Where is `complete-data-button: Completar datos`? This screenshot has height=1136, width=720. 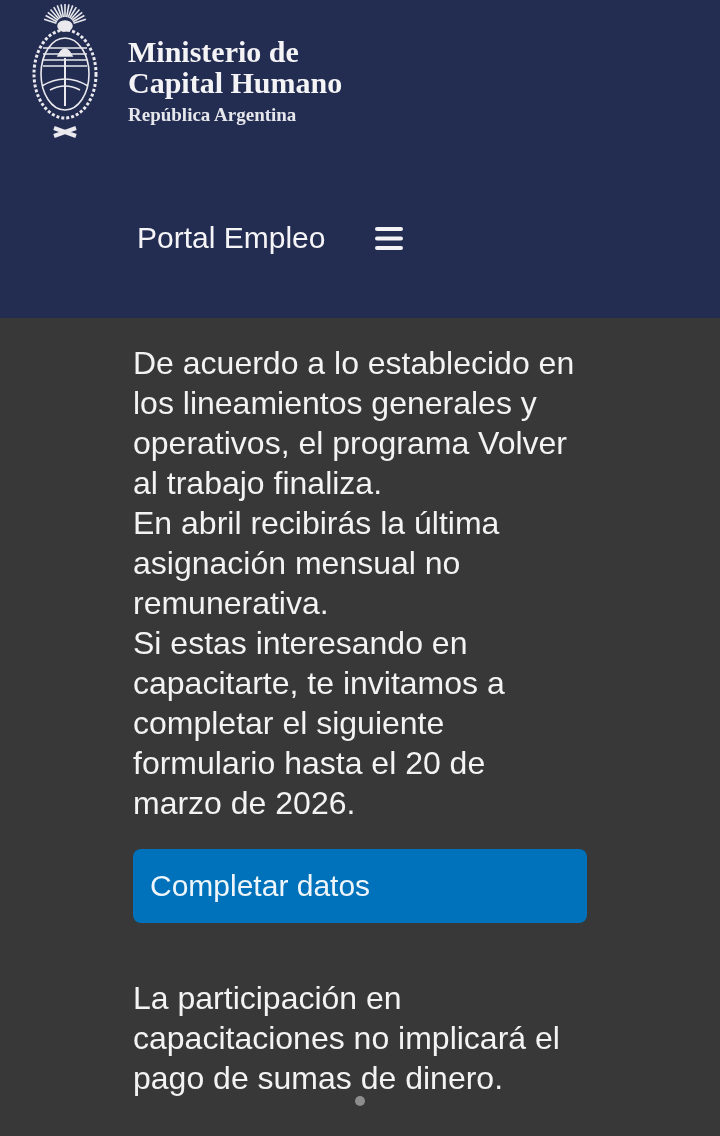
complete-data-button: Completar datos is located at coordinates (360, 886).